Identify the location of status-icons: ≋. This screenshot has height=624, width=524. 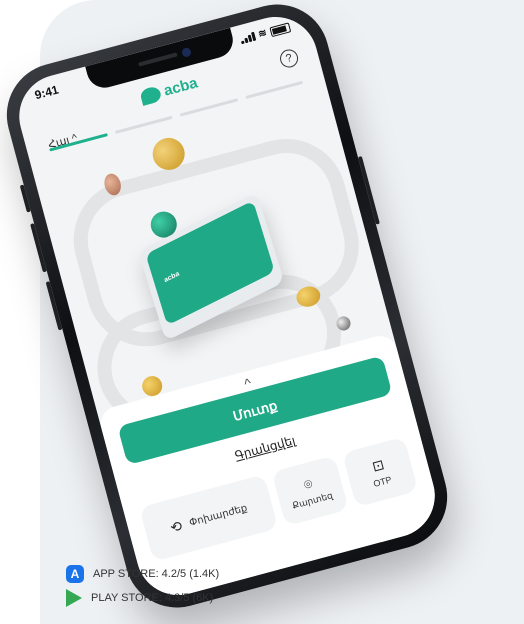
(265, 33).